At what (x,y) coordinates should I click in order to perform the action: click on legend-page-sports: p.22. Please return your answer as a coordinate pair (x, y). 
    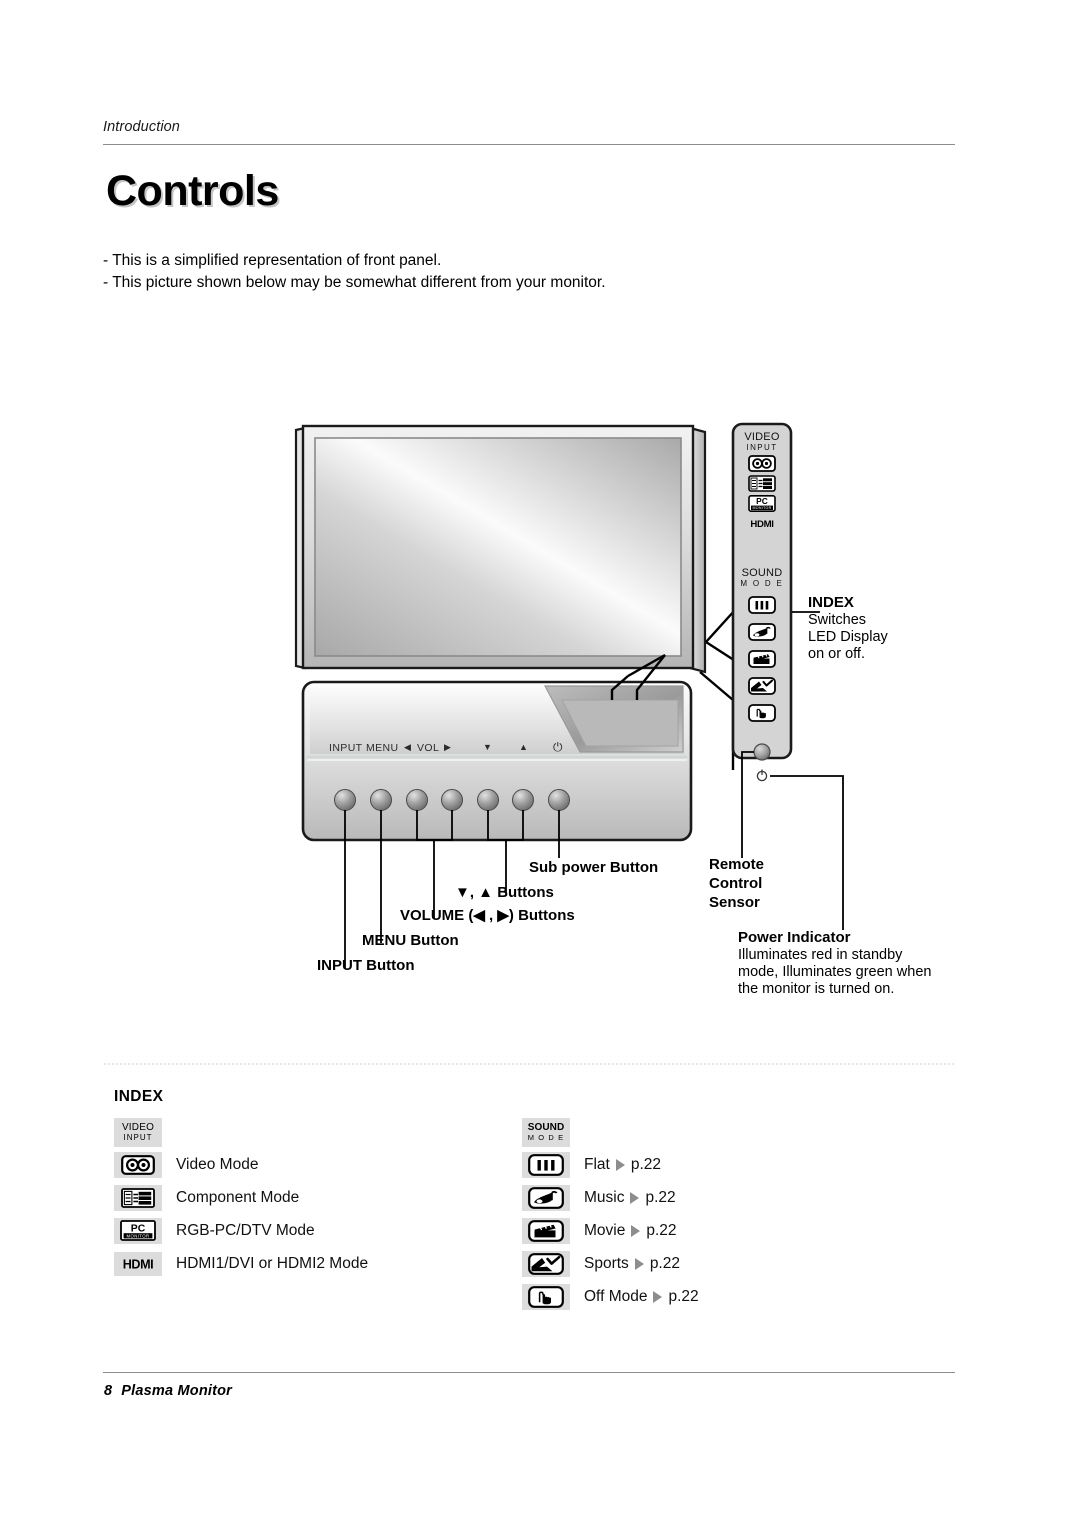
    Looking at the image, I should click on (664, 1263).